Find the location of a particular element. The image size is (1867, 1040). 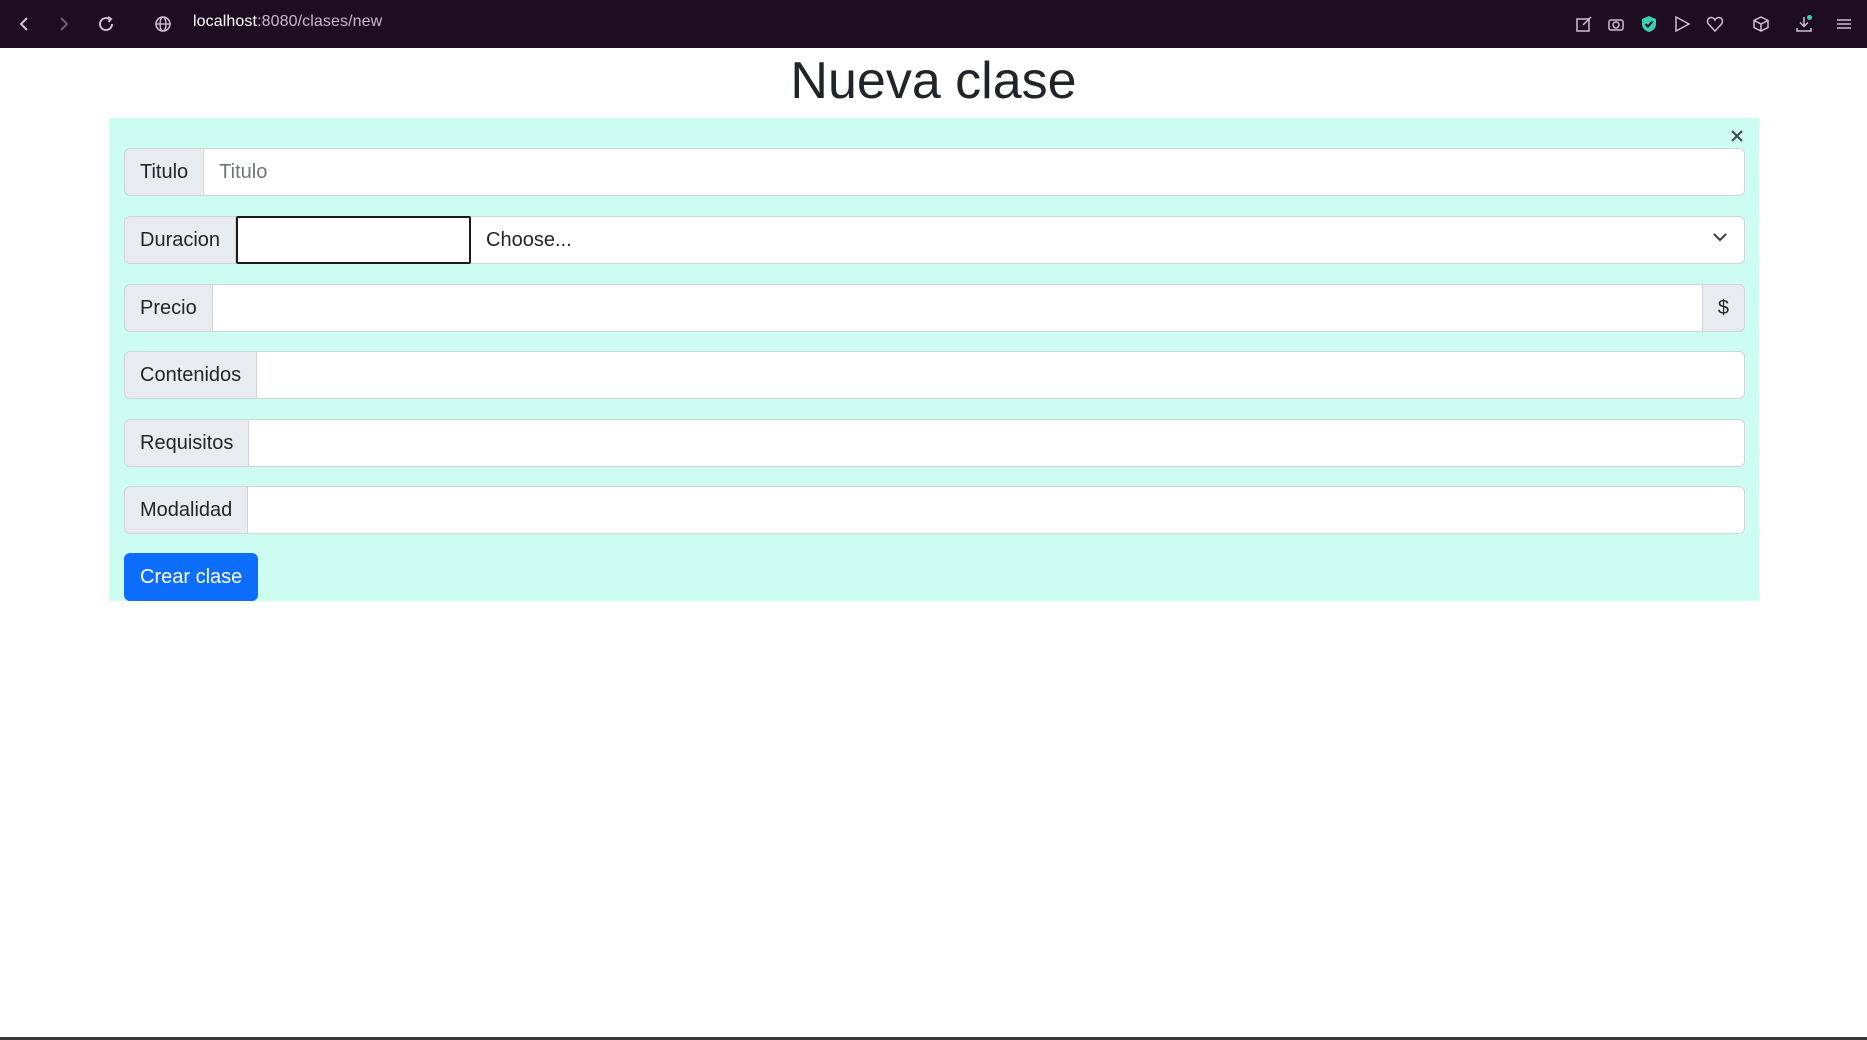

send-icon is located at coordinates (1682, 24).